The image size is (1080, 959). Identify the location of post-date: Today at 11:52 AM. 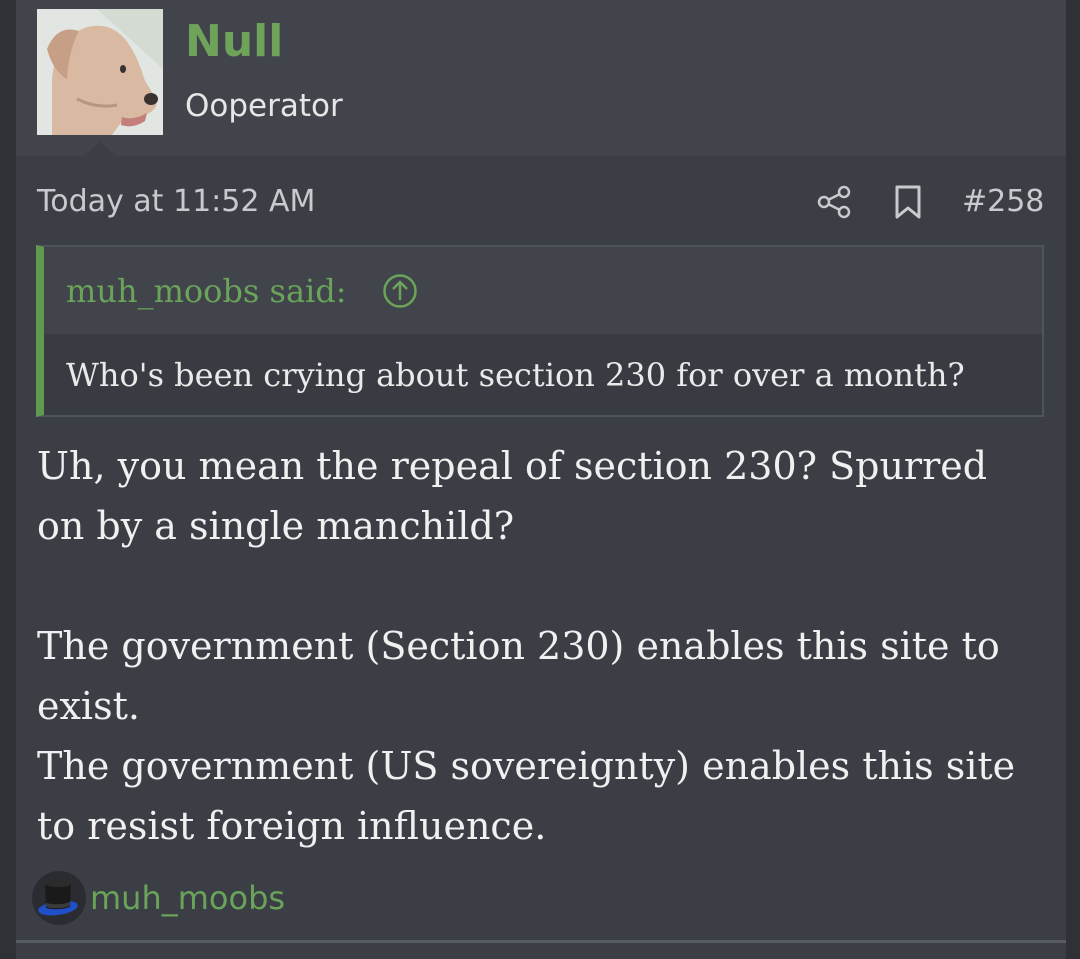
(176, 202).